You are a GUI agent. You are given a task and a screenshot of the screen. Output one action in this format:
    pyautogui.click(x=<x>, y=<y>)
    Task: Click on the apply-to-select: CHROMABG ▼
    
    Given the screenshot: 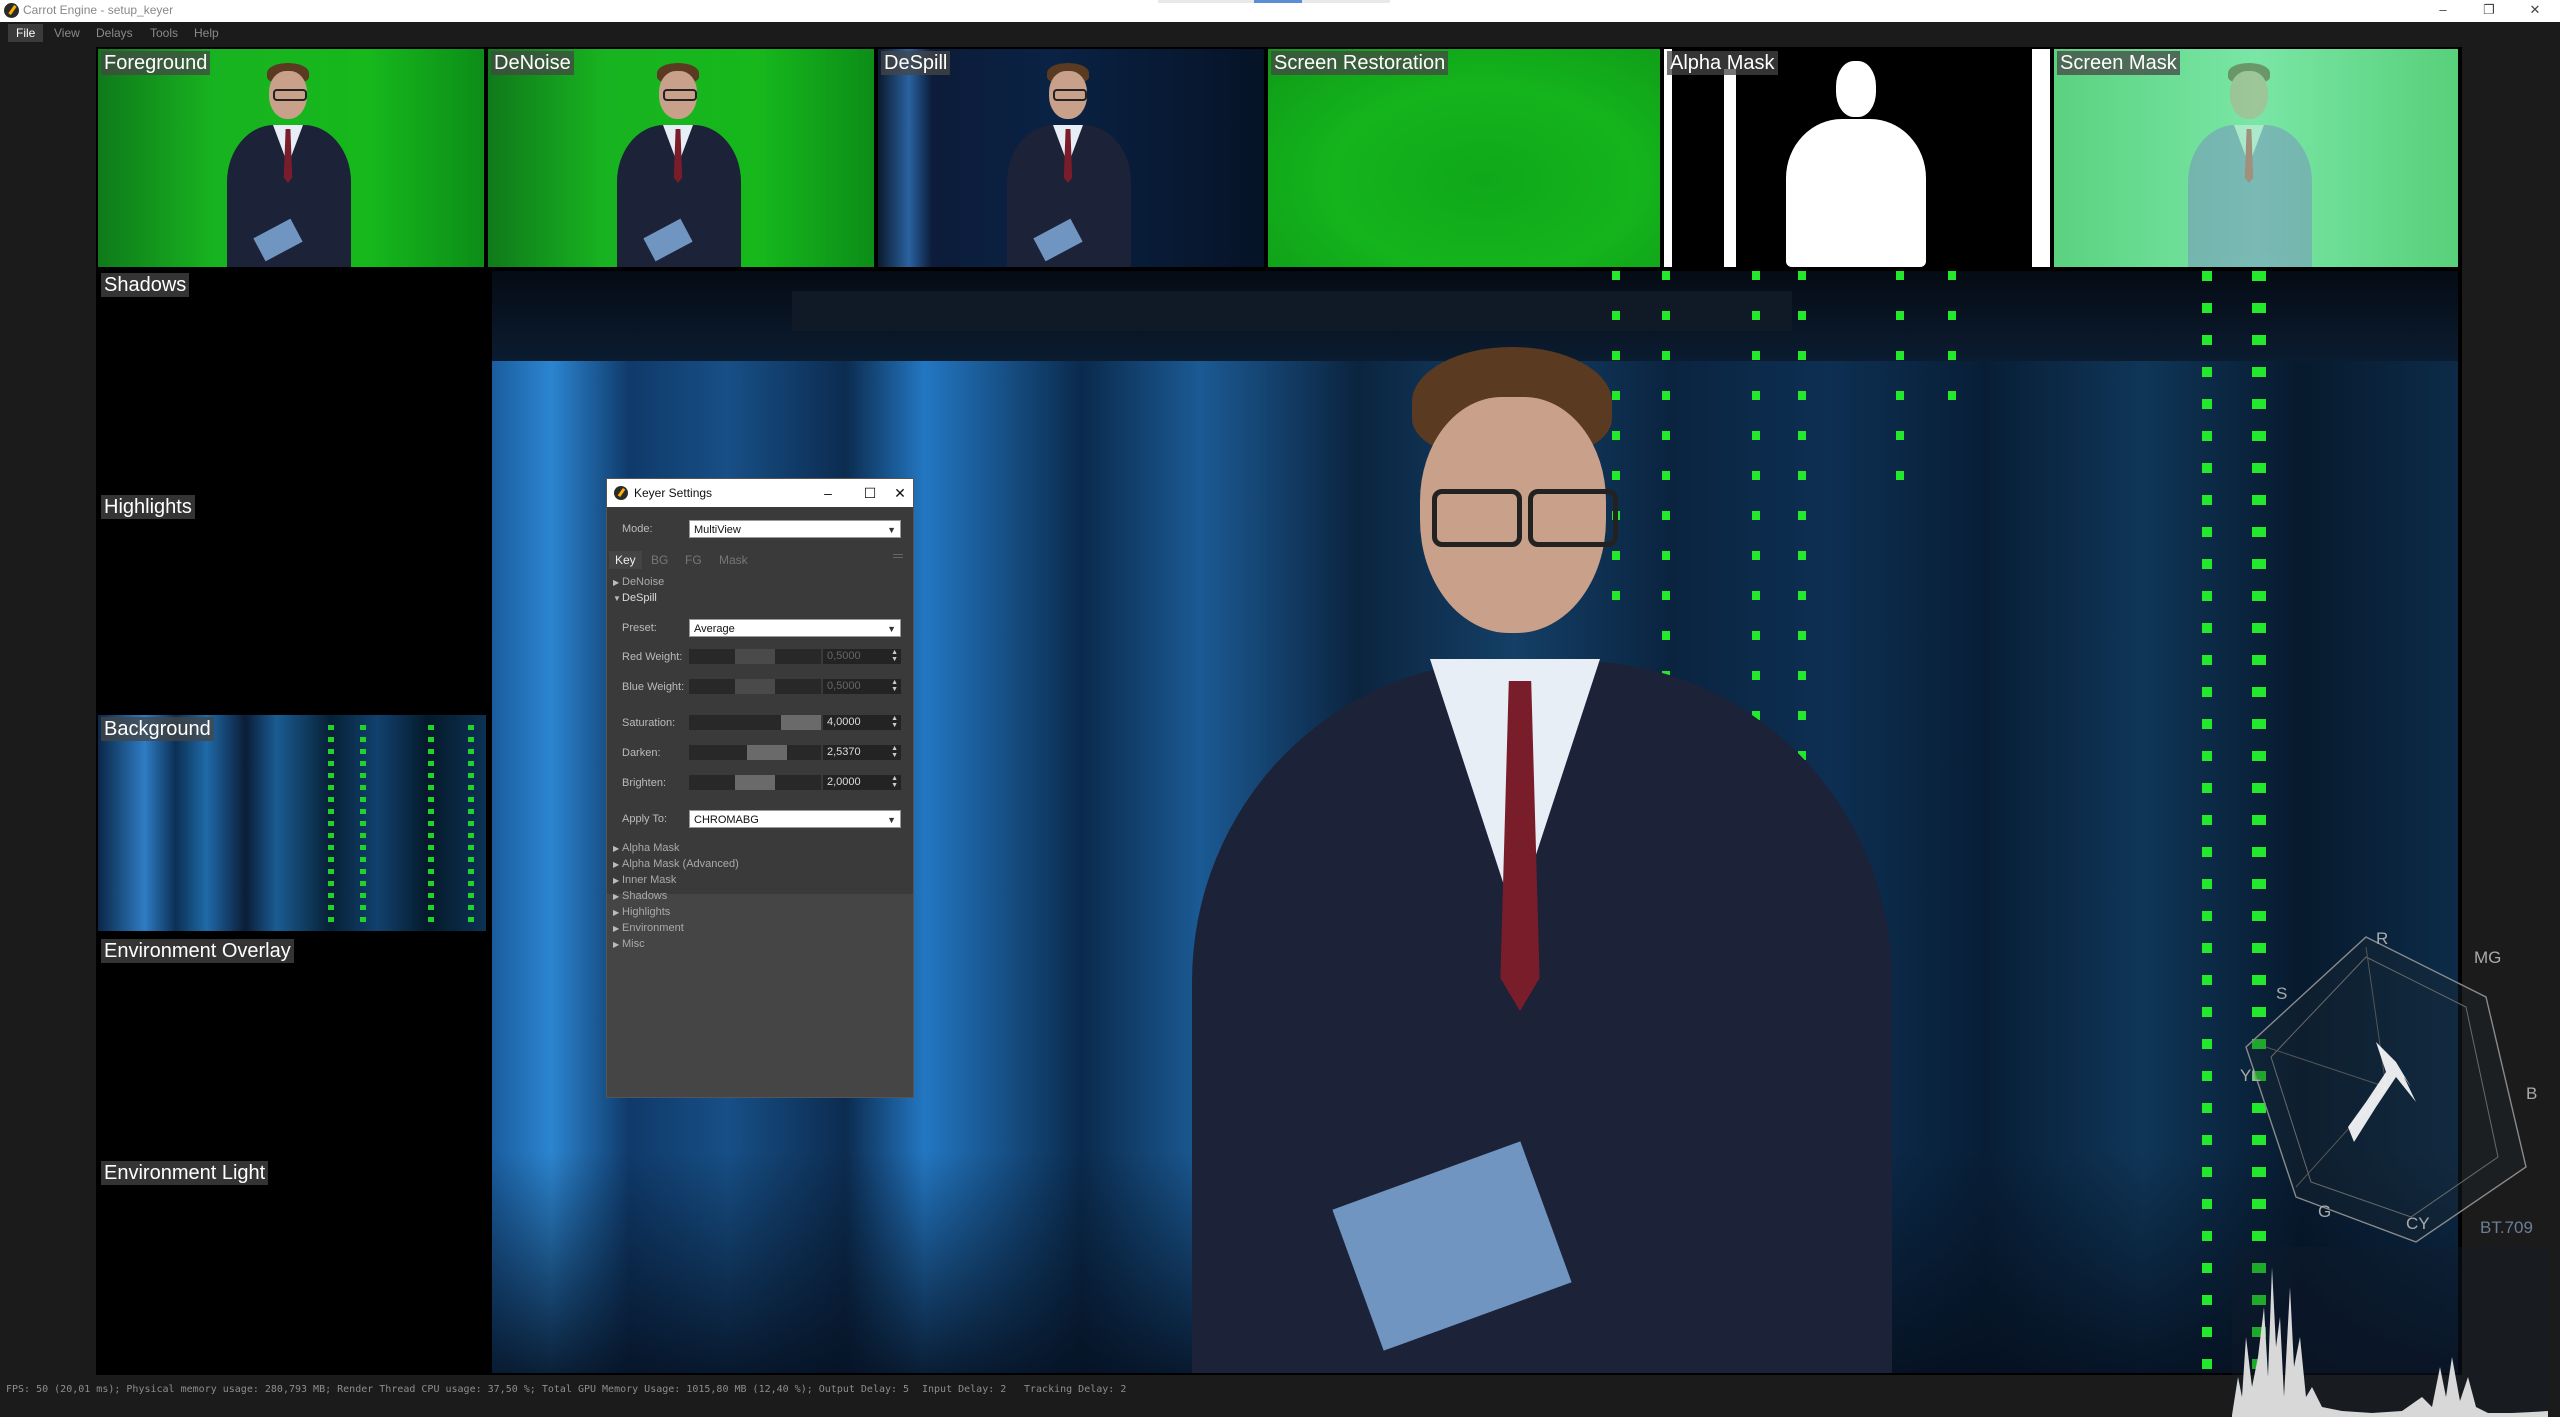 What is the action you would take?
    pyautogui.click(x=795, y=819)
    